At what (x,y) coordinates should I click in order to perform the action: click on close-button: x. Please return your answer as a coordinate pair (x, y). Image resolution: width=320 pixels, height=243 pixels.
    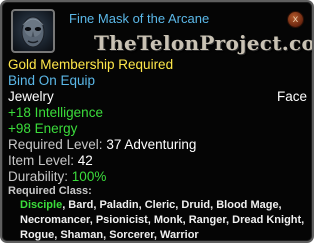
    Looking at the image, I should click on (295, 19).